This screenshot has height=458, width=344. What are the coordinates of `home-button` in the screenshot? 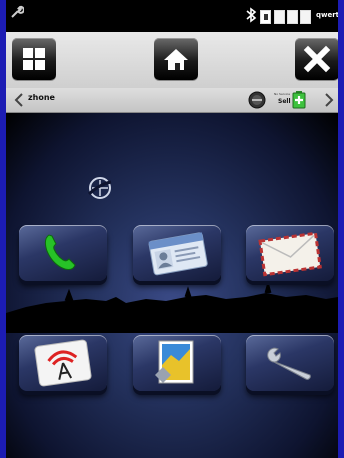 It's located at (176, 59).